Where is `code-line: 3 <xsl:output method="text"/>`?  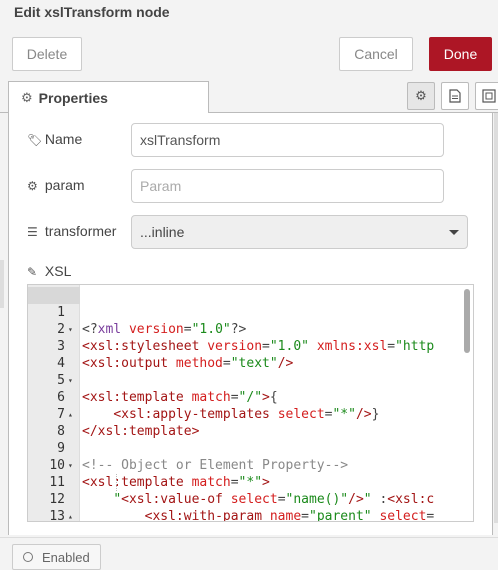
code-line: 3 <xsl:output method="text"/> is located at coordinates (175, 355).